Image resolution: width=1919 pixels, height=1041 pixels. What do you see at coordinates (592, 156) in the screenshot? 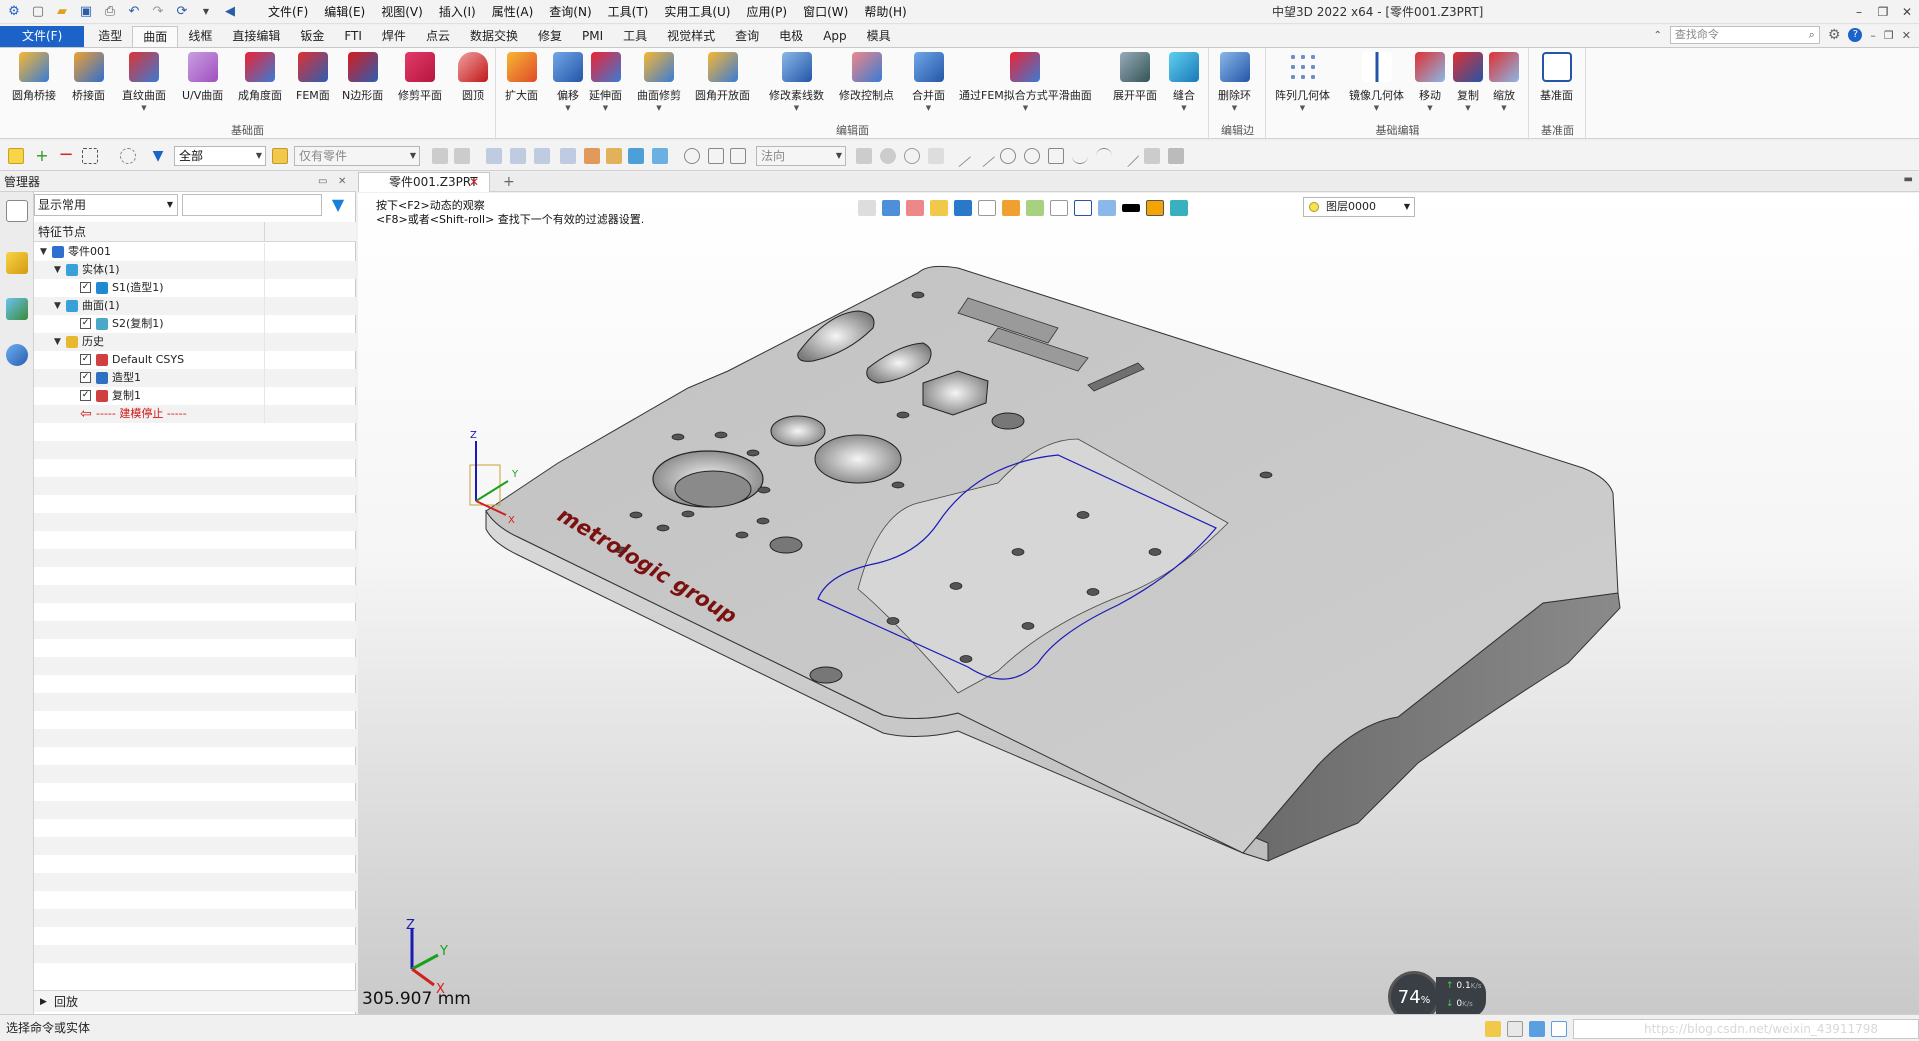
I see `snap-edge-icon` at bounding box center [592, 156].